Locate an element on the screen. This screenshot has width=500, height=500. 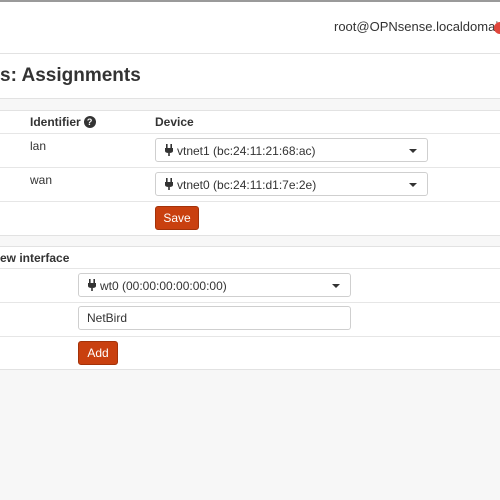
device-select-value: vtnet1 (bc:24:11:21:68:ac) is located at coordinates (246, 151).